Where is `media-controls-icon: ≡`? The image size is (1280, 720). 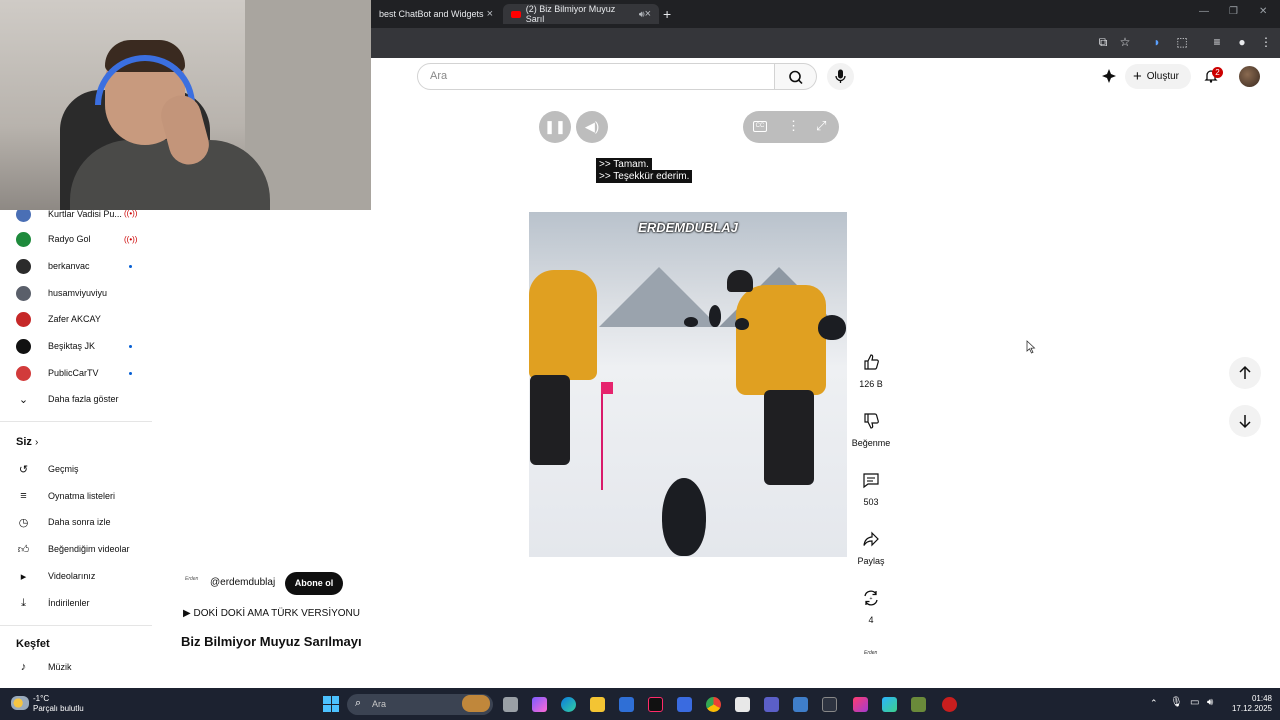
media-controls-icon: ≡ is located at coordinates (1217, 42).